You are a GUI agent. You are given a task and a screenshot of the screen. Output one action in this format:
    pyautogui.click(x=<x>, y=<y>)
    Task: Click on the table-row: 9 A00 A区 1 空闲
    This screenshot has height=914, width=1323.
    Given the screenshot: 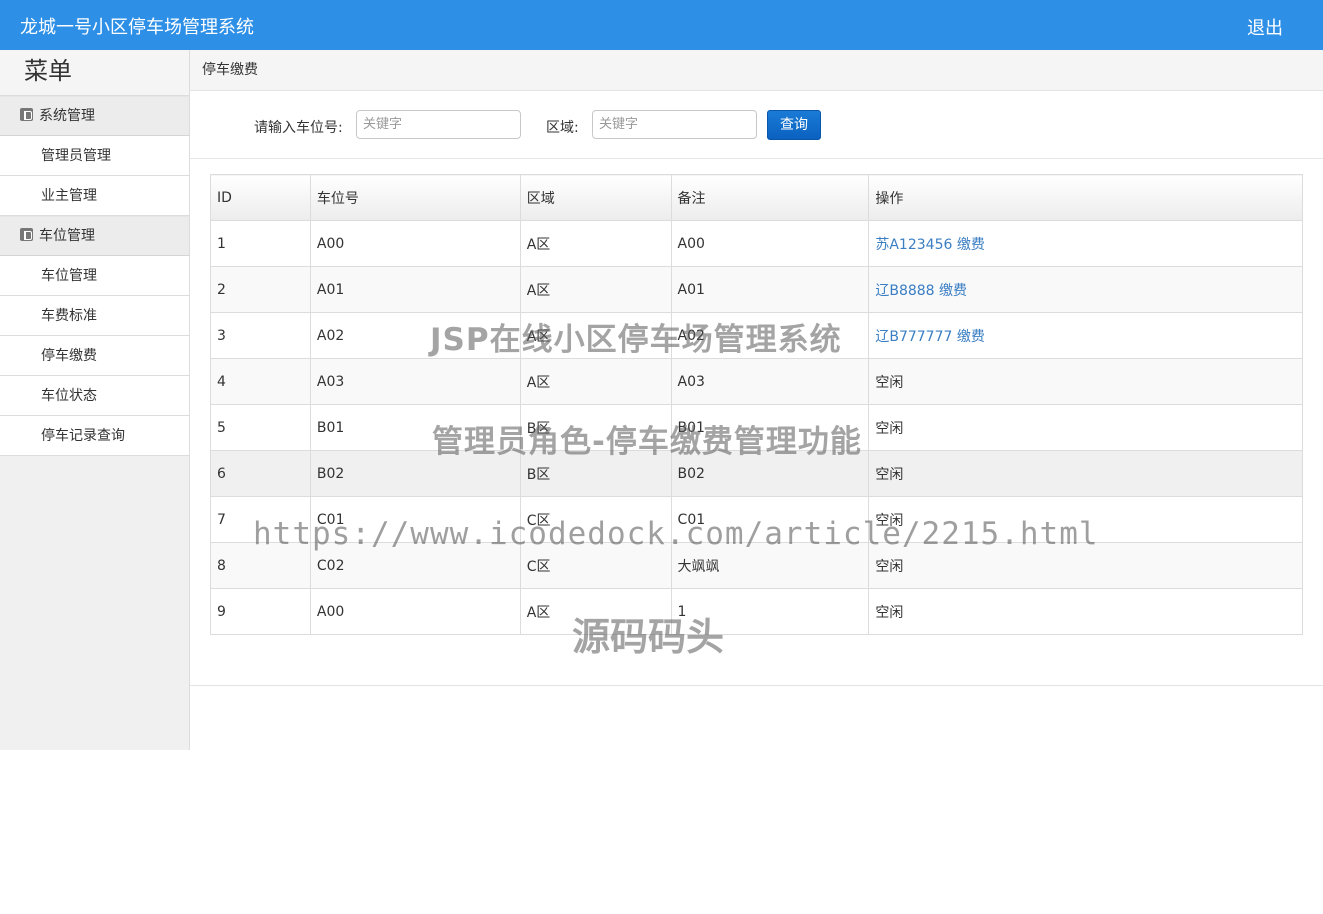 What is the action you would take?
    pyautogui.click(x=756, y=611)
    